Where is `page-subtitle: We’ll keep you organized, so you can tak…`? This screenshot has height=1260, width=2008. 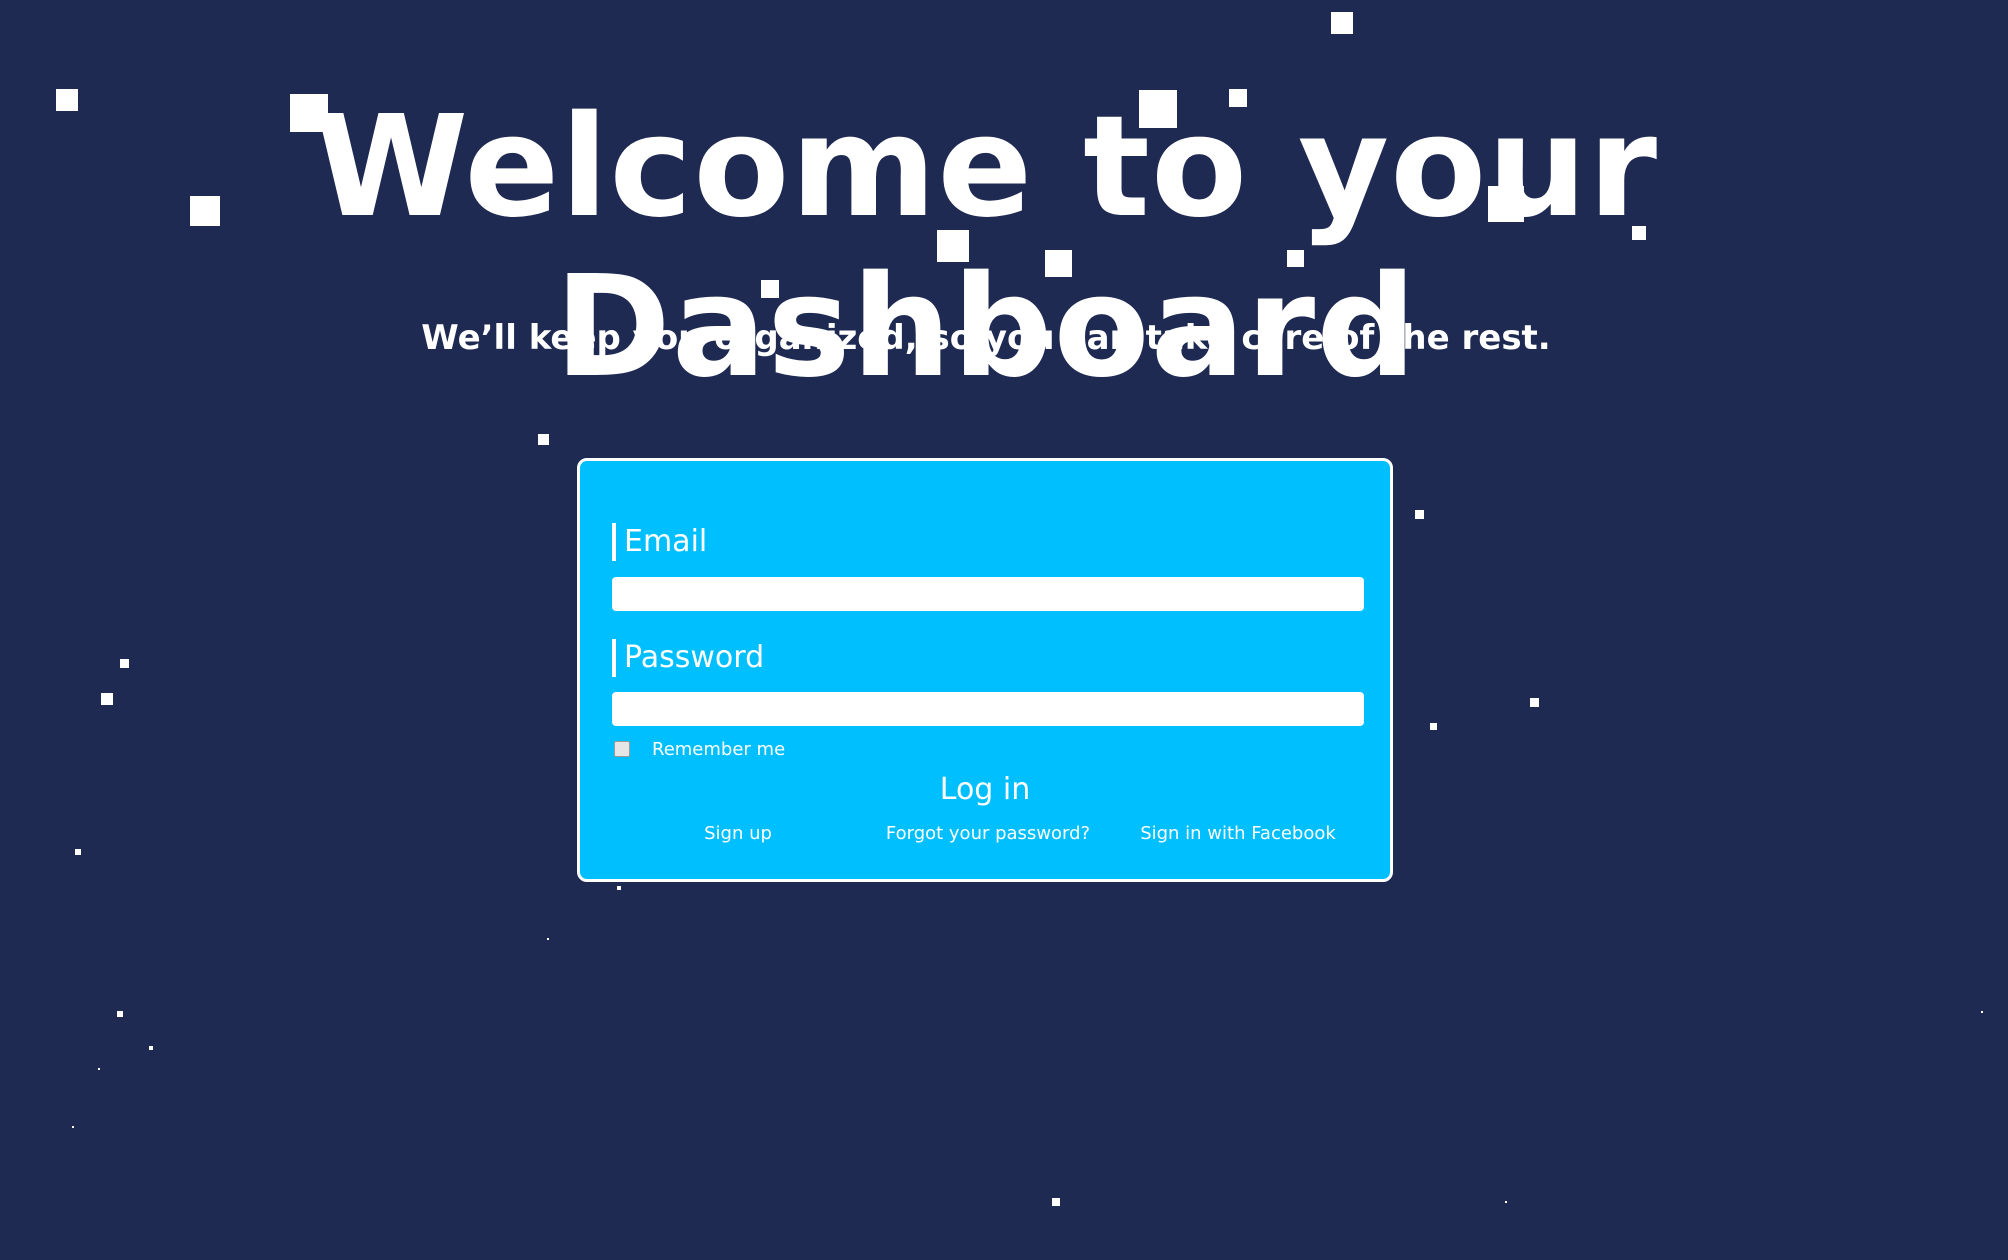 page-subtitle: We’ll keep you organized, so you can tak… is located at coordinates (986, 338).